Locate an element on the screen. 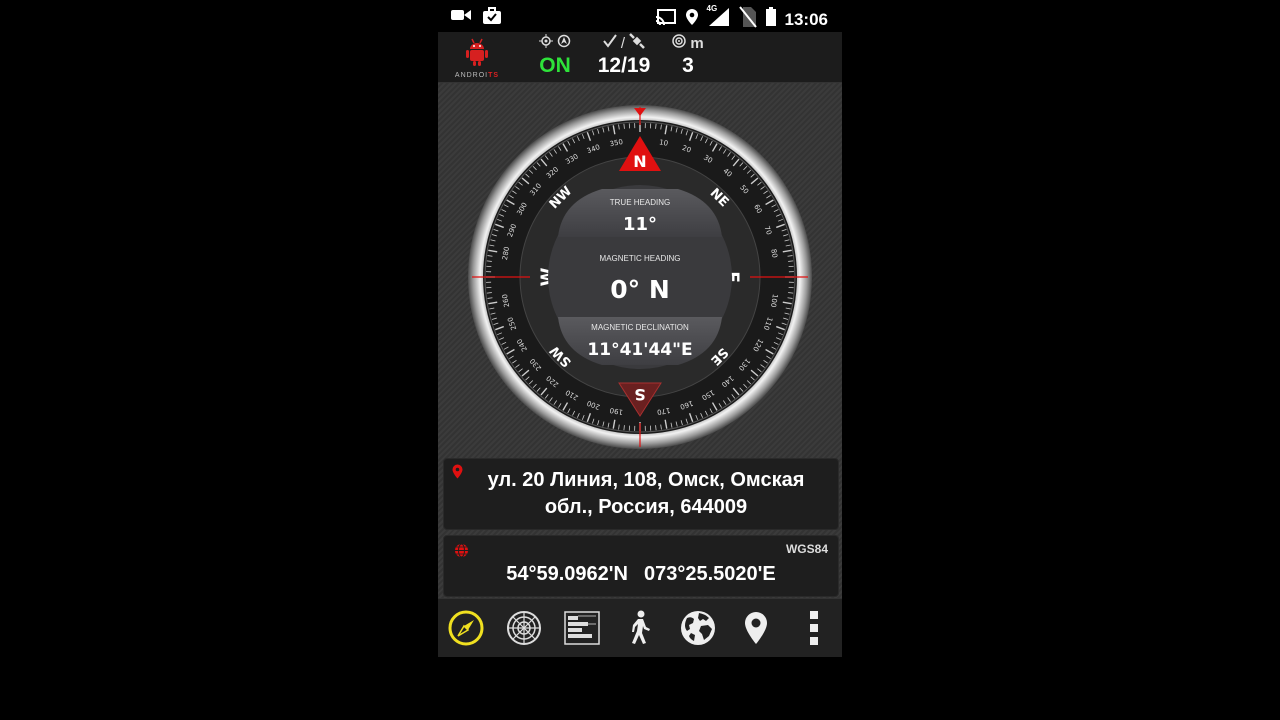  gps-status: ON is located at coordinates (555, 56).